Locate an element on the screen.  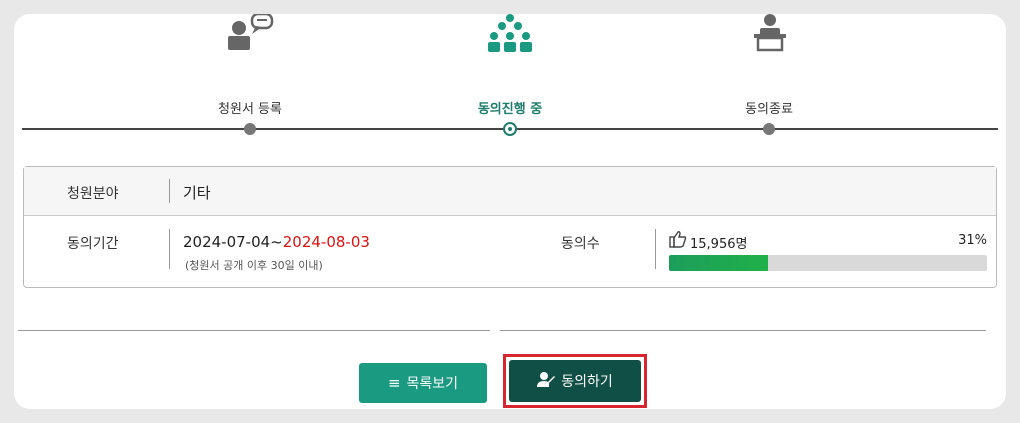
step-dot-in-progress is located at coordinates (510, 129).